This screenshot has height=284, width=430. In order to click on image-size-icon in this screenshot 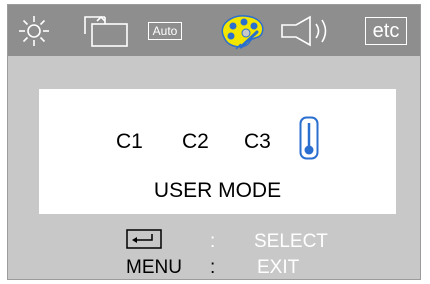, I will do `click(106, 30)`.